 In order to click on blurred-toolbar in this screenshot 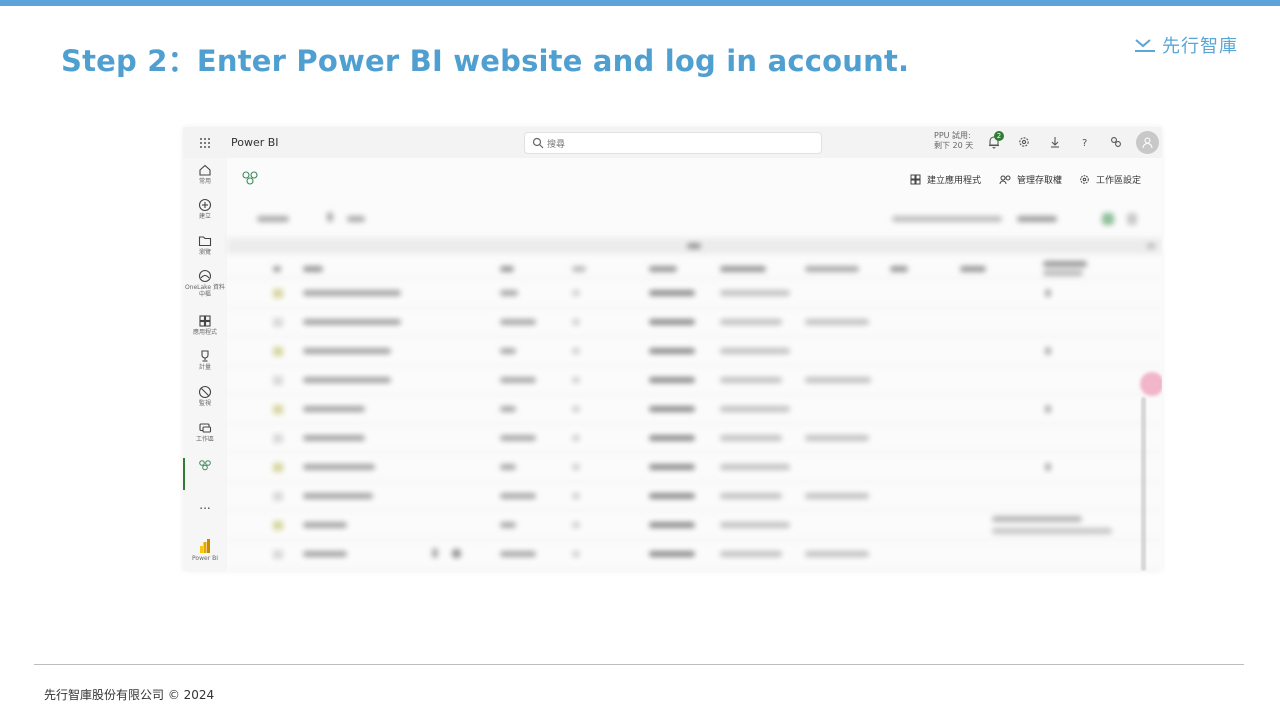, I will do `click(694, 218)`.